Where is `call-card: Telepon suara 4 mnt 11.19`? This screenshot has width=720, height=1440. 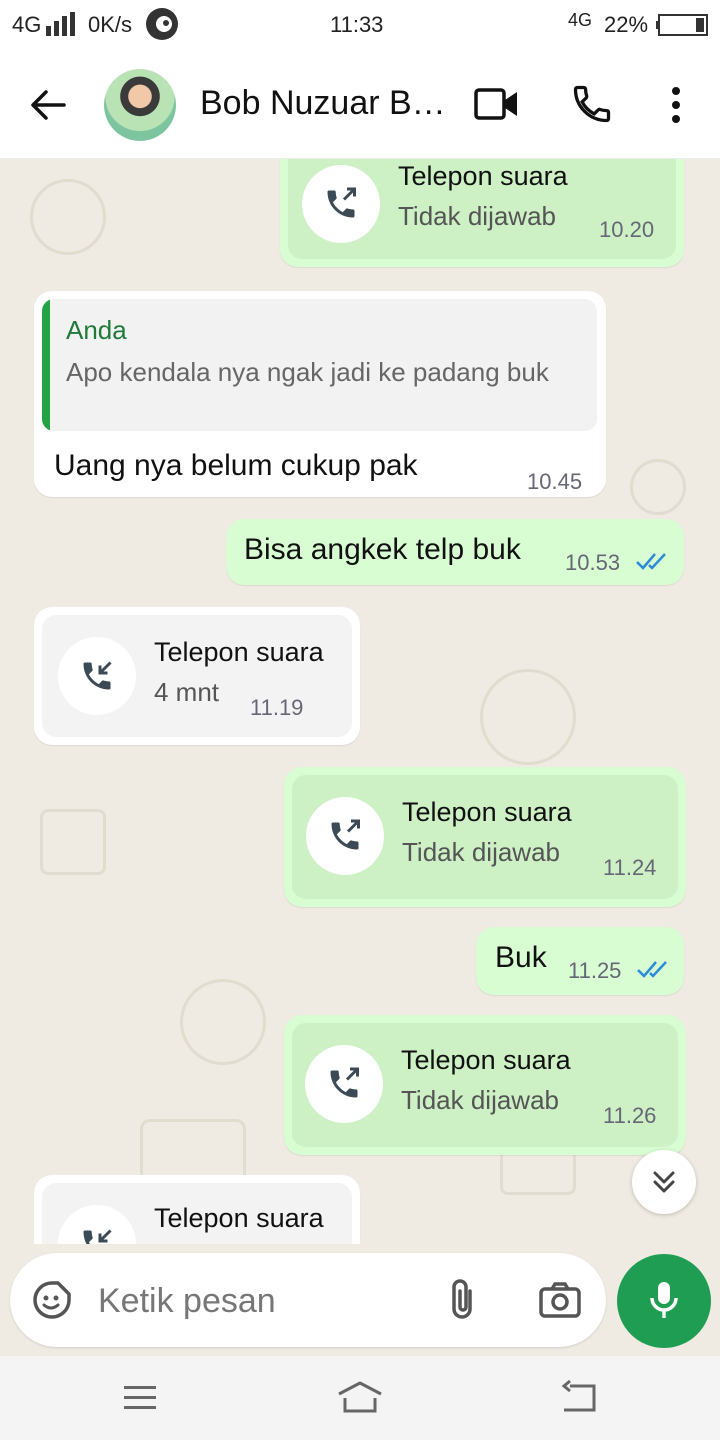
call-card: Telepon suara 4 mnt 11.19 is located at coordinates (197, 676).